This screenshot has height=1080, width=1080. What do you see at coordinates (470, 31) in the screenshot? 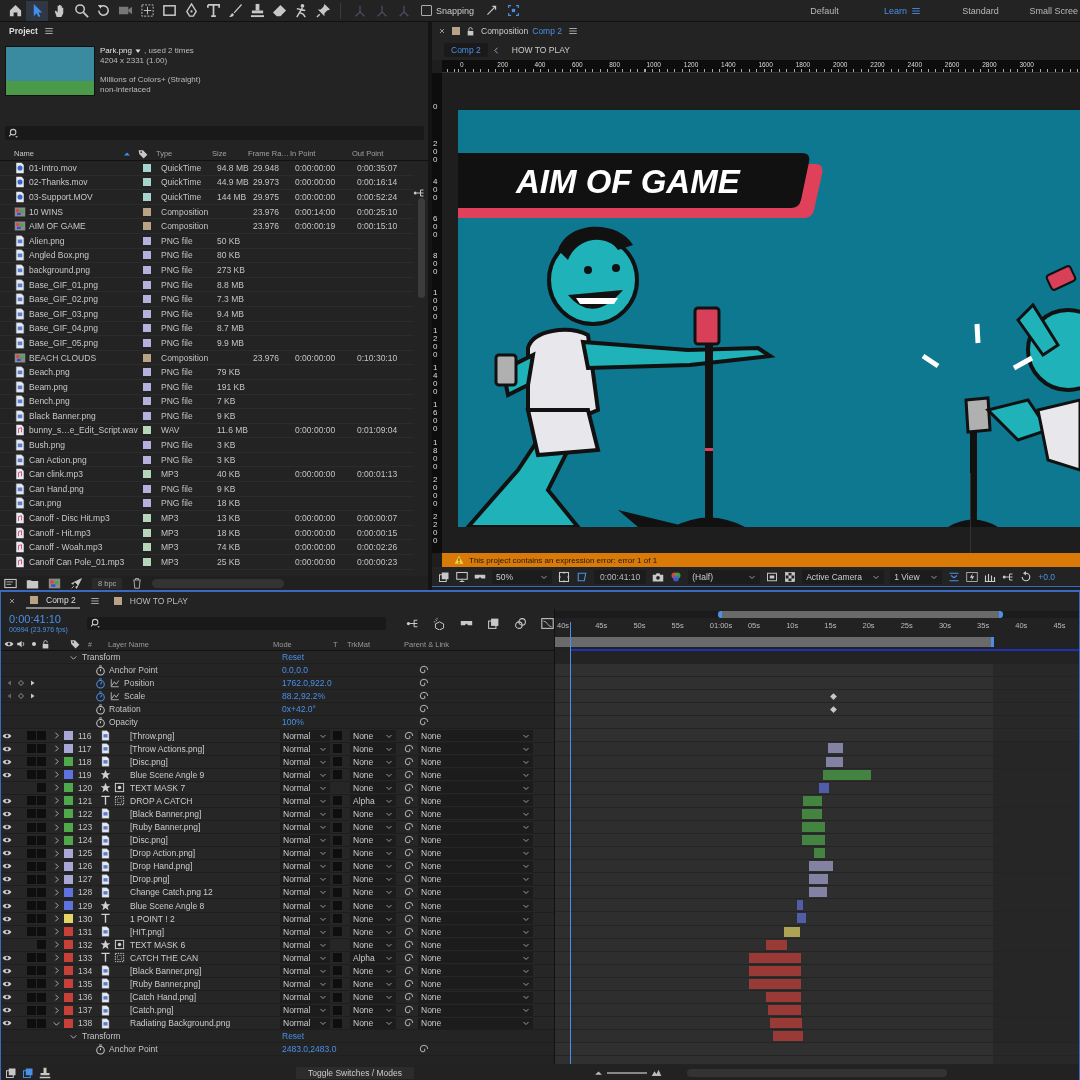
I see `lock-icon` at bounding box center [470, 31].